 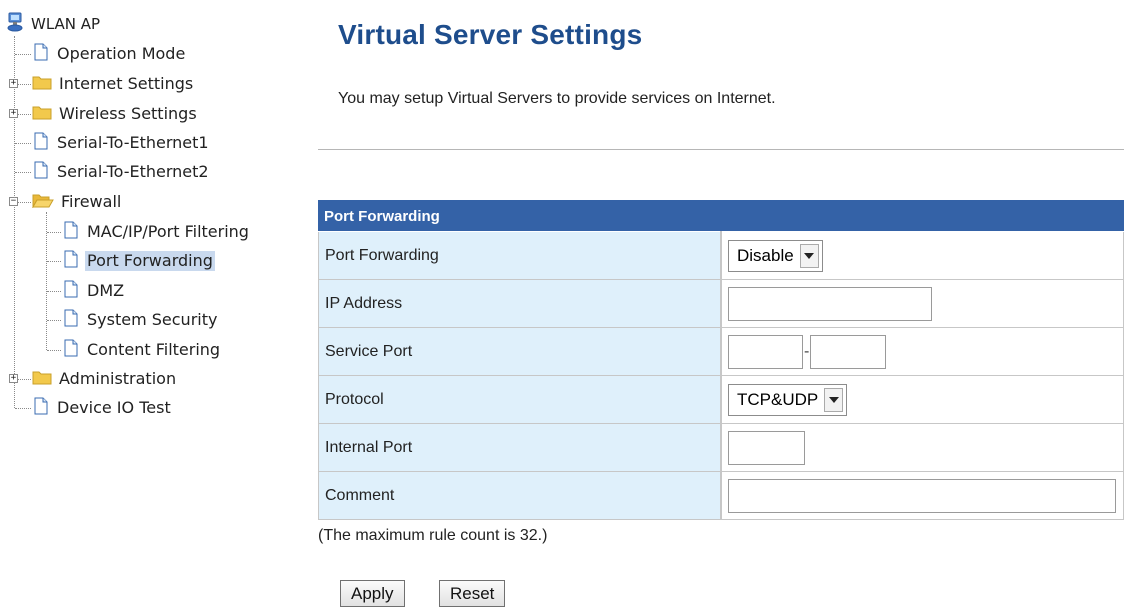 What do you see at coordinates (13, 201) in the screenshot?
I see `minus-box-icon: −` at bounding box center [13, 201].